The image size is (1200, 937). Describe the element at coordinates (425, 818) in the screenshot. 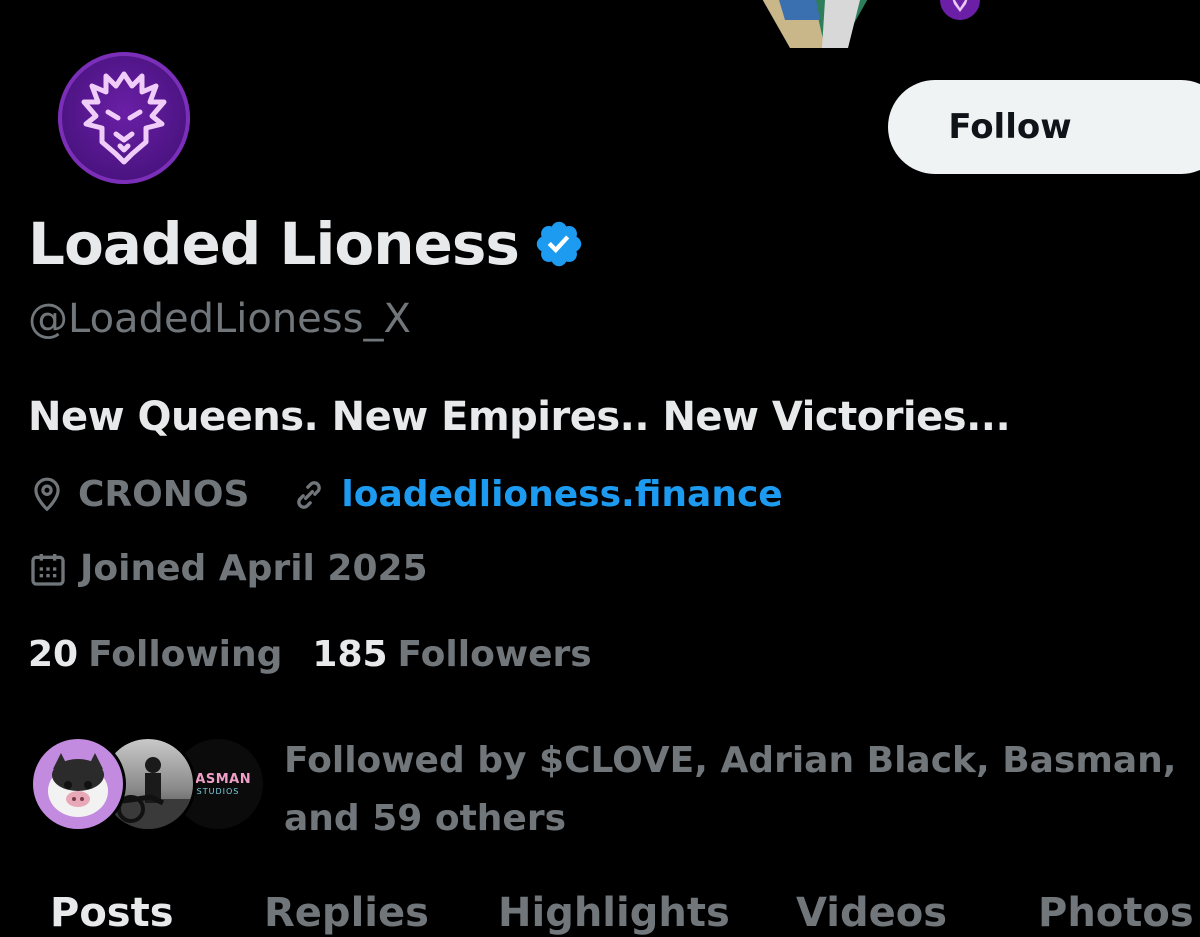

I see `followed-by-line-2: and 59 others` at that location.